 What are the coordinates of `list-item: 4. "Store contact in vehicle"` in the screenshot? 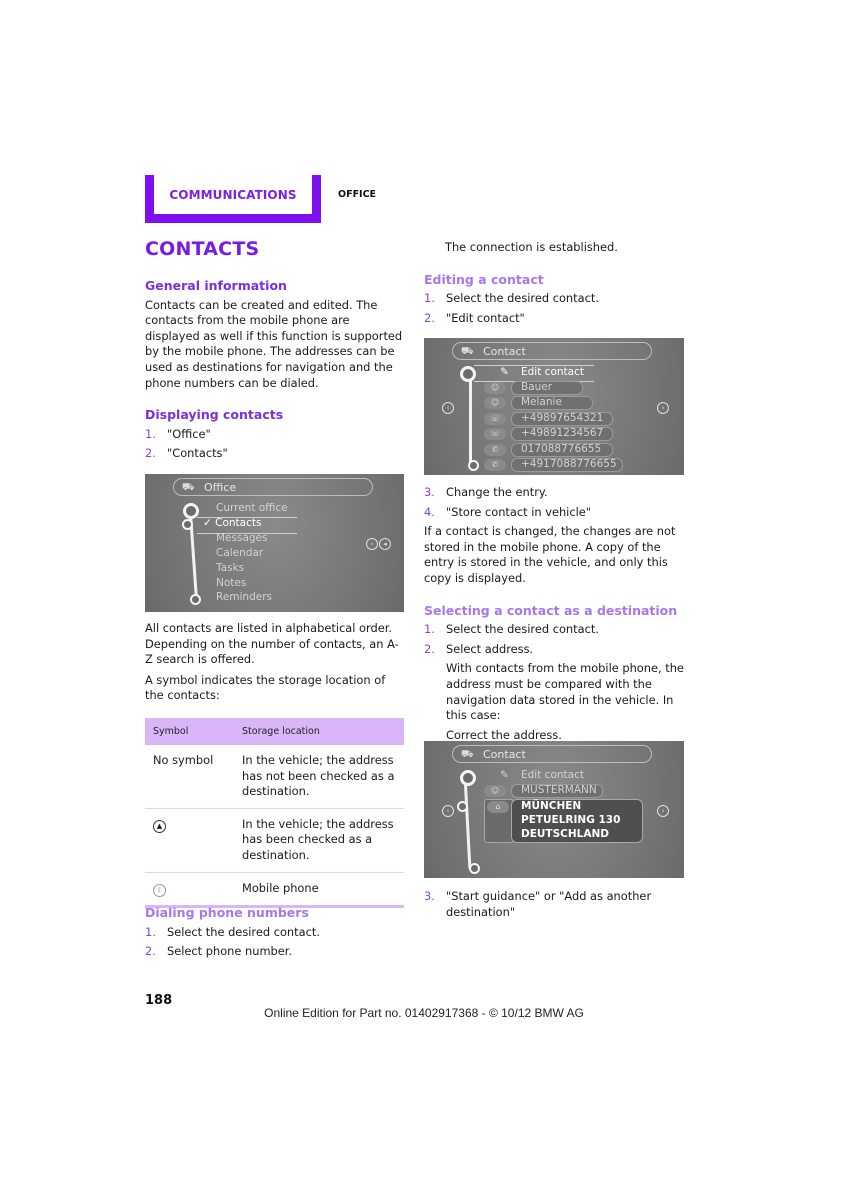 It's located at (508, 511).